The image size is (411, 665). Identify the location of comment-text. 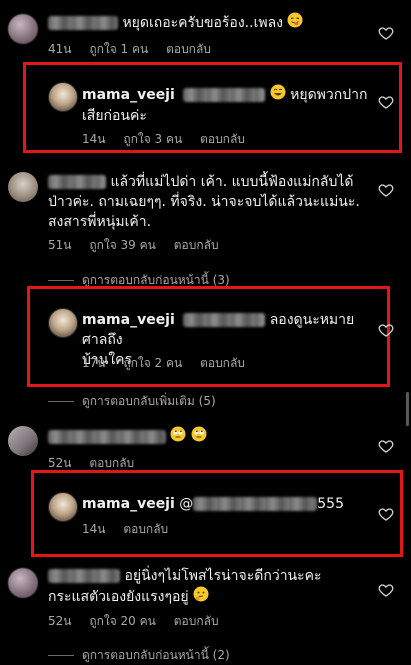
(127, 437).